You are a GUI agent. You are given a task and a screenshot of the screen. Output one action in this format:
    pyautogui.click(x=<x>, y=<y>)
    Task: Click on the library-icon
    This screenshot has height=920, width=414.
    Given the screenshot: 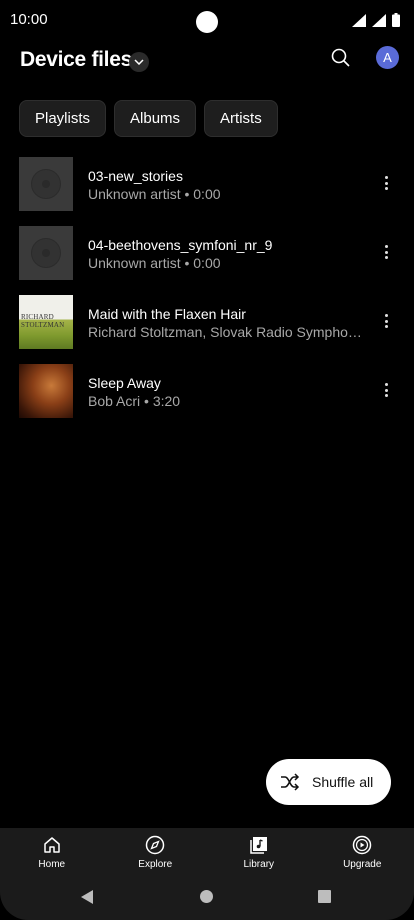 What is the action you would take?
    pyautogui.click(x=258, y=845)
    